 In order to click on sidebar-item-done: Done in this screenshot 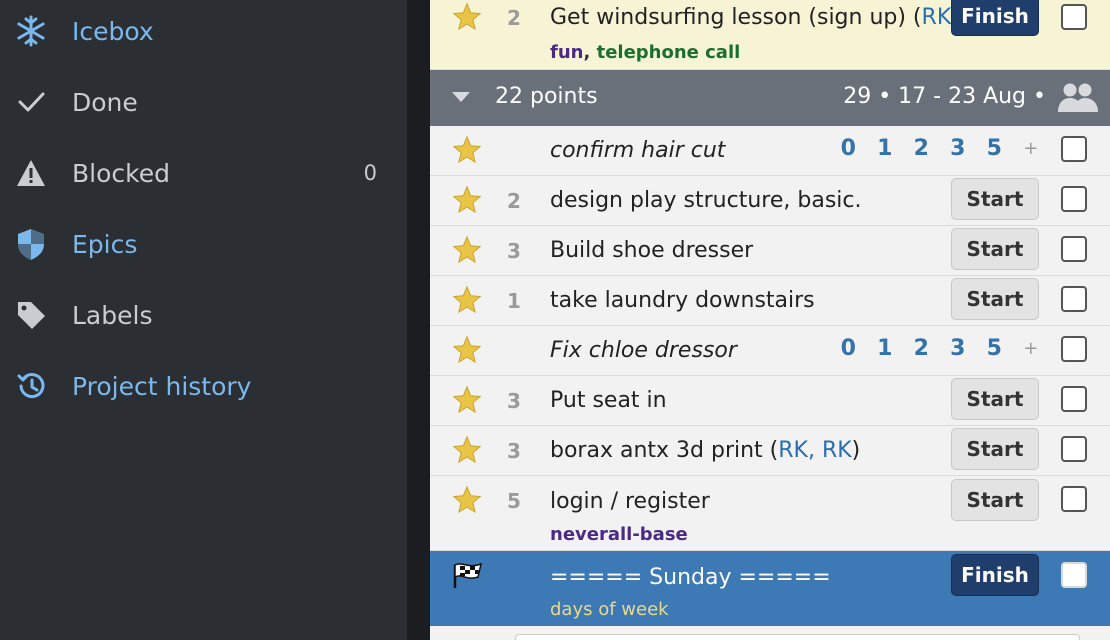, I will do `click(203, 102)`.